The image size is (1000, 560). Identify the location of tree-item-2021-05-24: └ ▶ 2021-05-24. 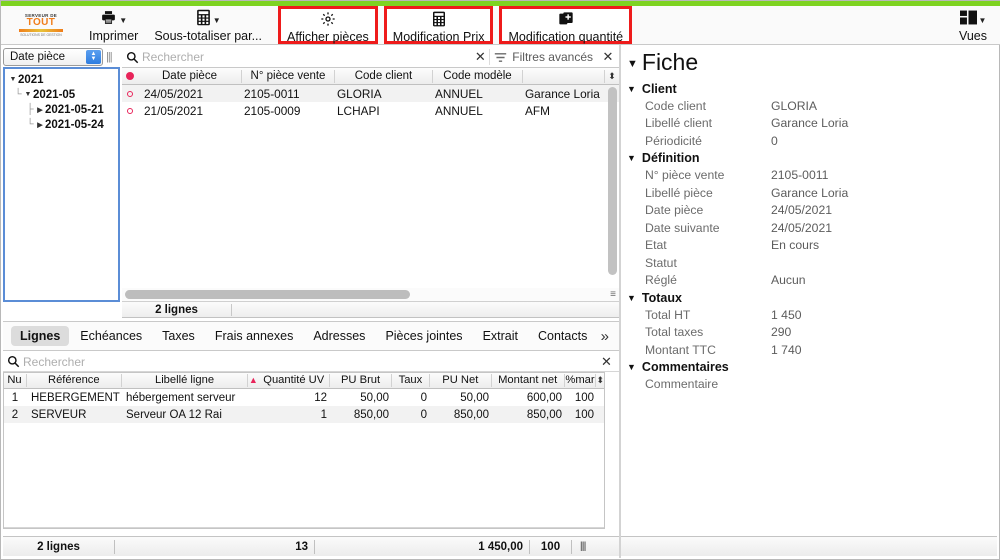
(61, 124).